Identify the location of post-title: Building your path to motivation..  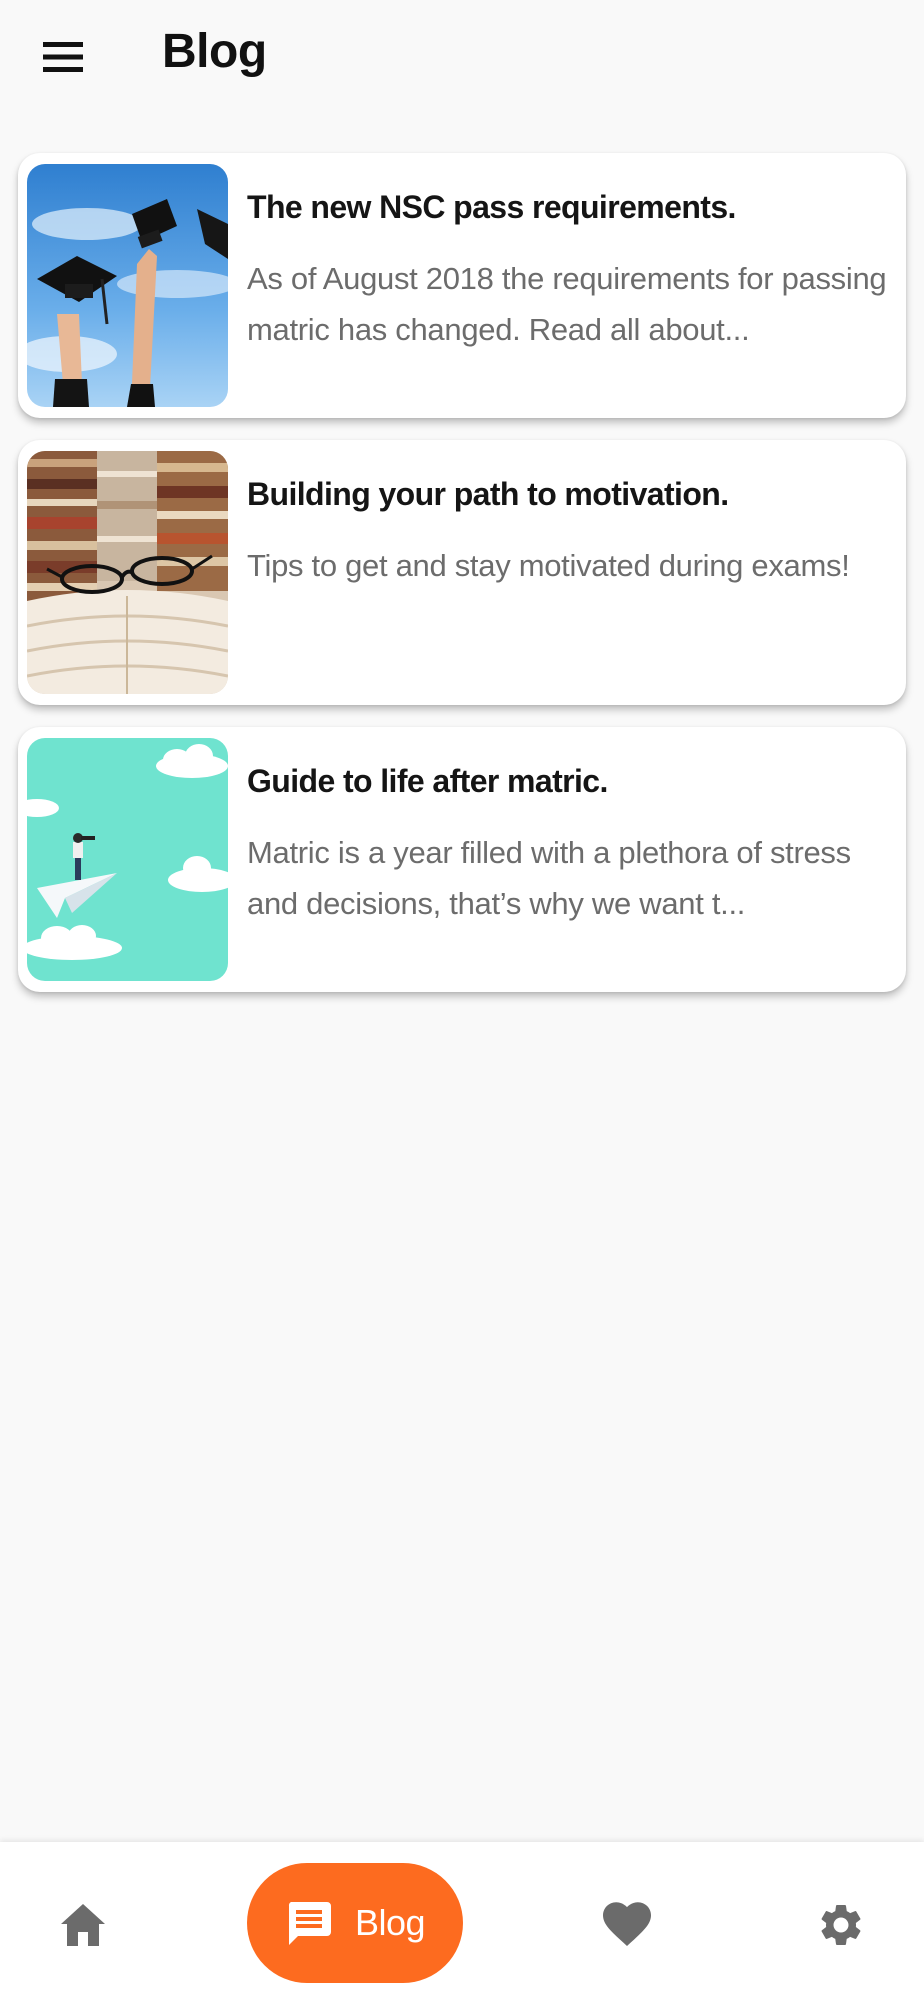
(488, 494).